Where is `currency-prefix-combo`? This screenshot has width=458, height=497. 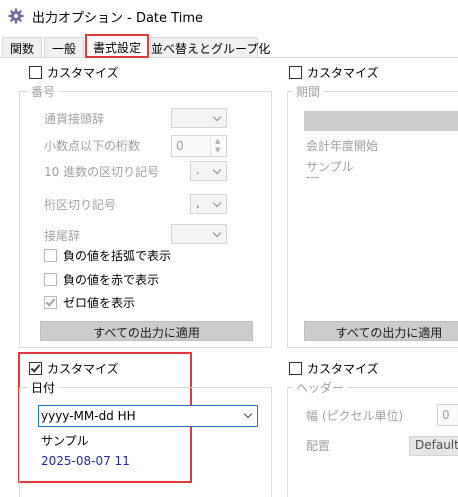 currency-prefix-combo is located at coordinates (199, 118).